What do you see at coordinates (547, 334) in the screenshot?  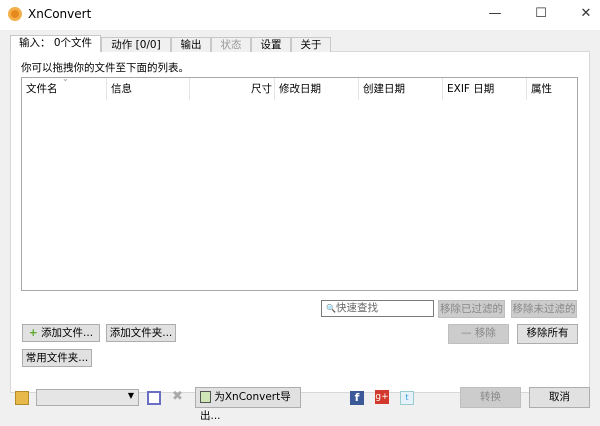 I see `remove-all-button: 移除所有` at bounding box center [547, 334].